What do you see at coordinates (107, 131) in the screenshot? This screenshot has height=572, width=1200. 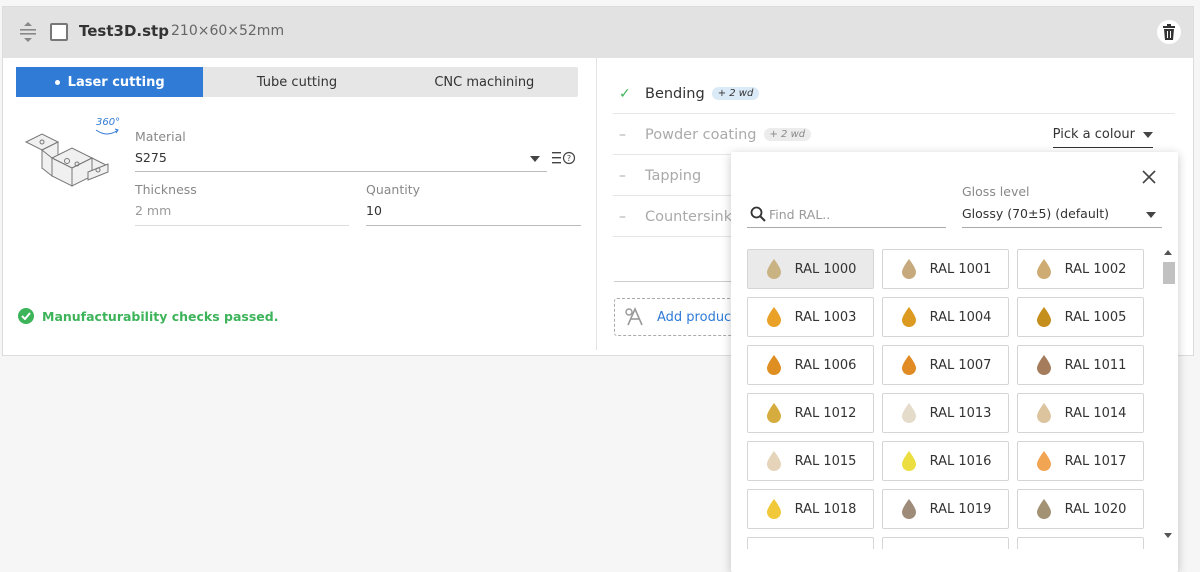 I see `rotate-icon` at bounding box center [107, 131].